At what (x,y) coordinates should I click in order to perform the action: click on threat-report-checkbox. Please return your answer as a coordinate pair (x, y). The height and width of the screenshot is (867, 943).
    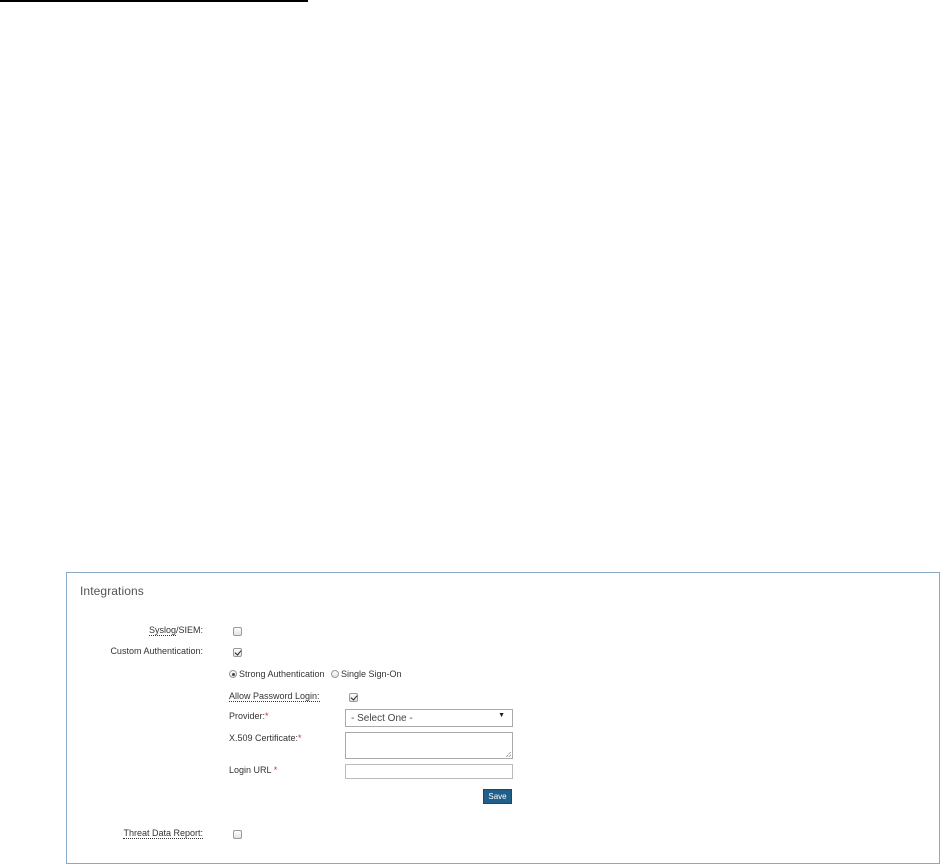
    Looking at the image, I should click on (237, 834).